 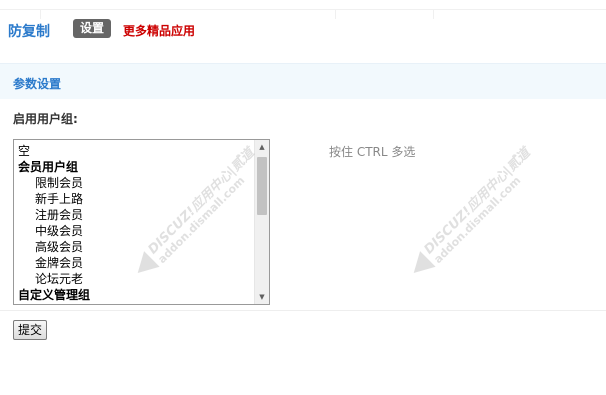 What do you see at coordinates (30, 330) in the screenshot?
I see `submit-button: 提交` at bounding box center [30, 330].